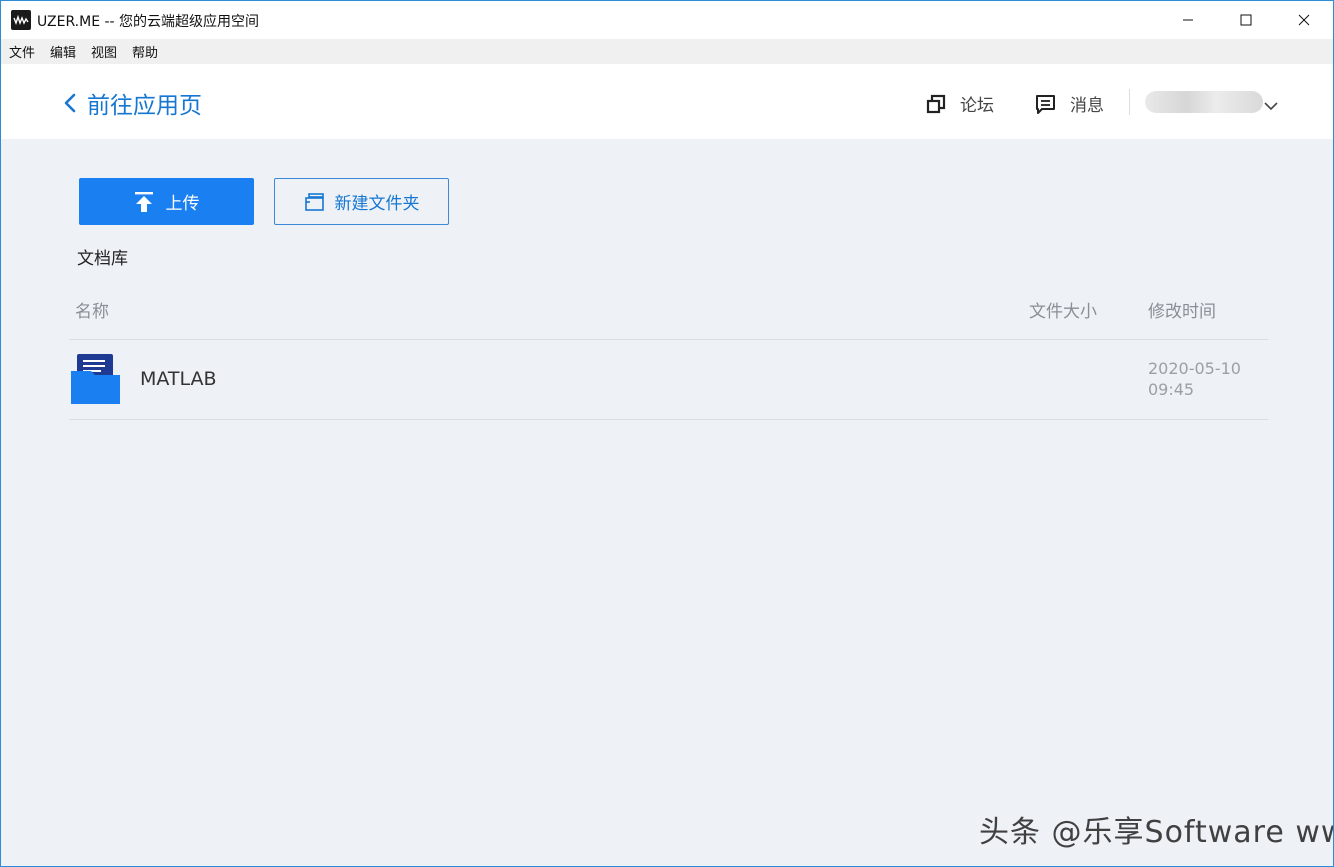 This screenshot has height=867, width=1334. What do you see at coordinates (63, 51) in the screenshot?
I see `menu-edit: 编辑` at bounding box center [63, 51].